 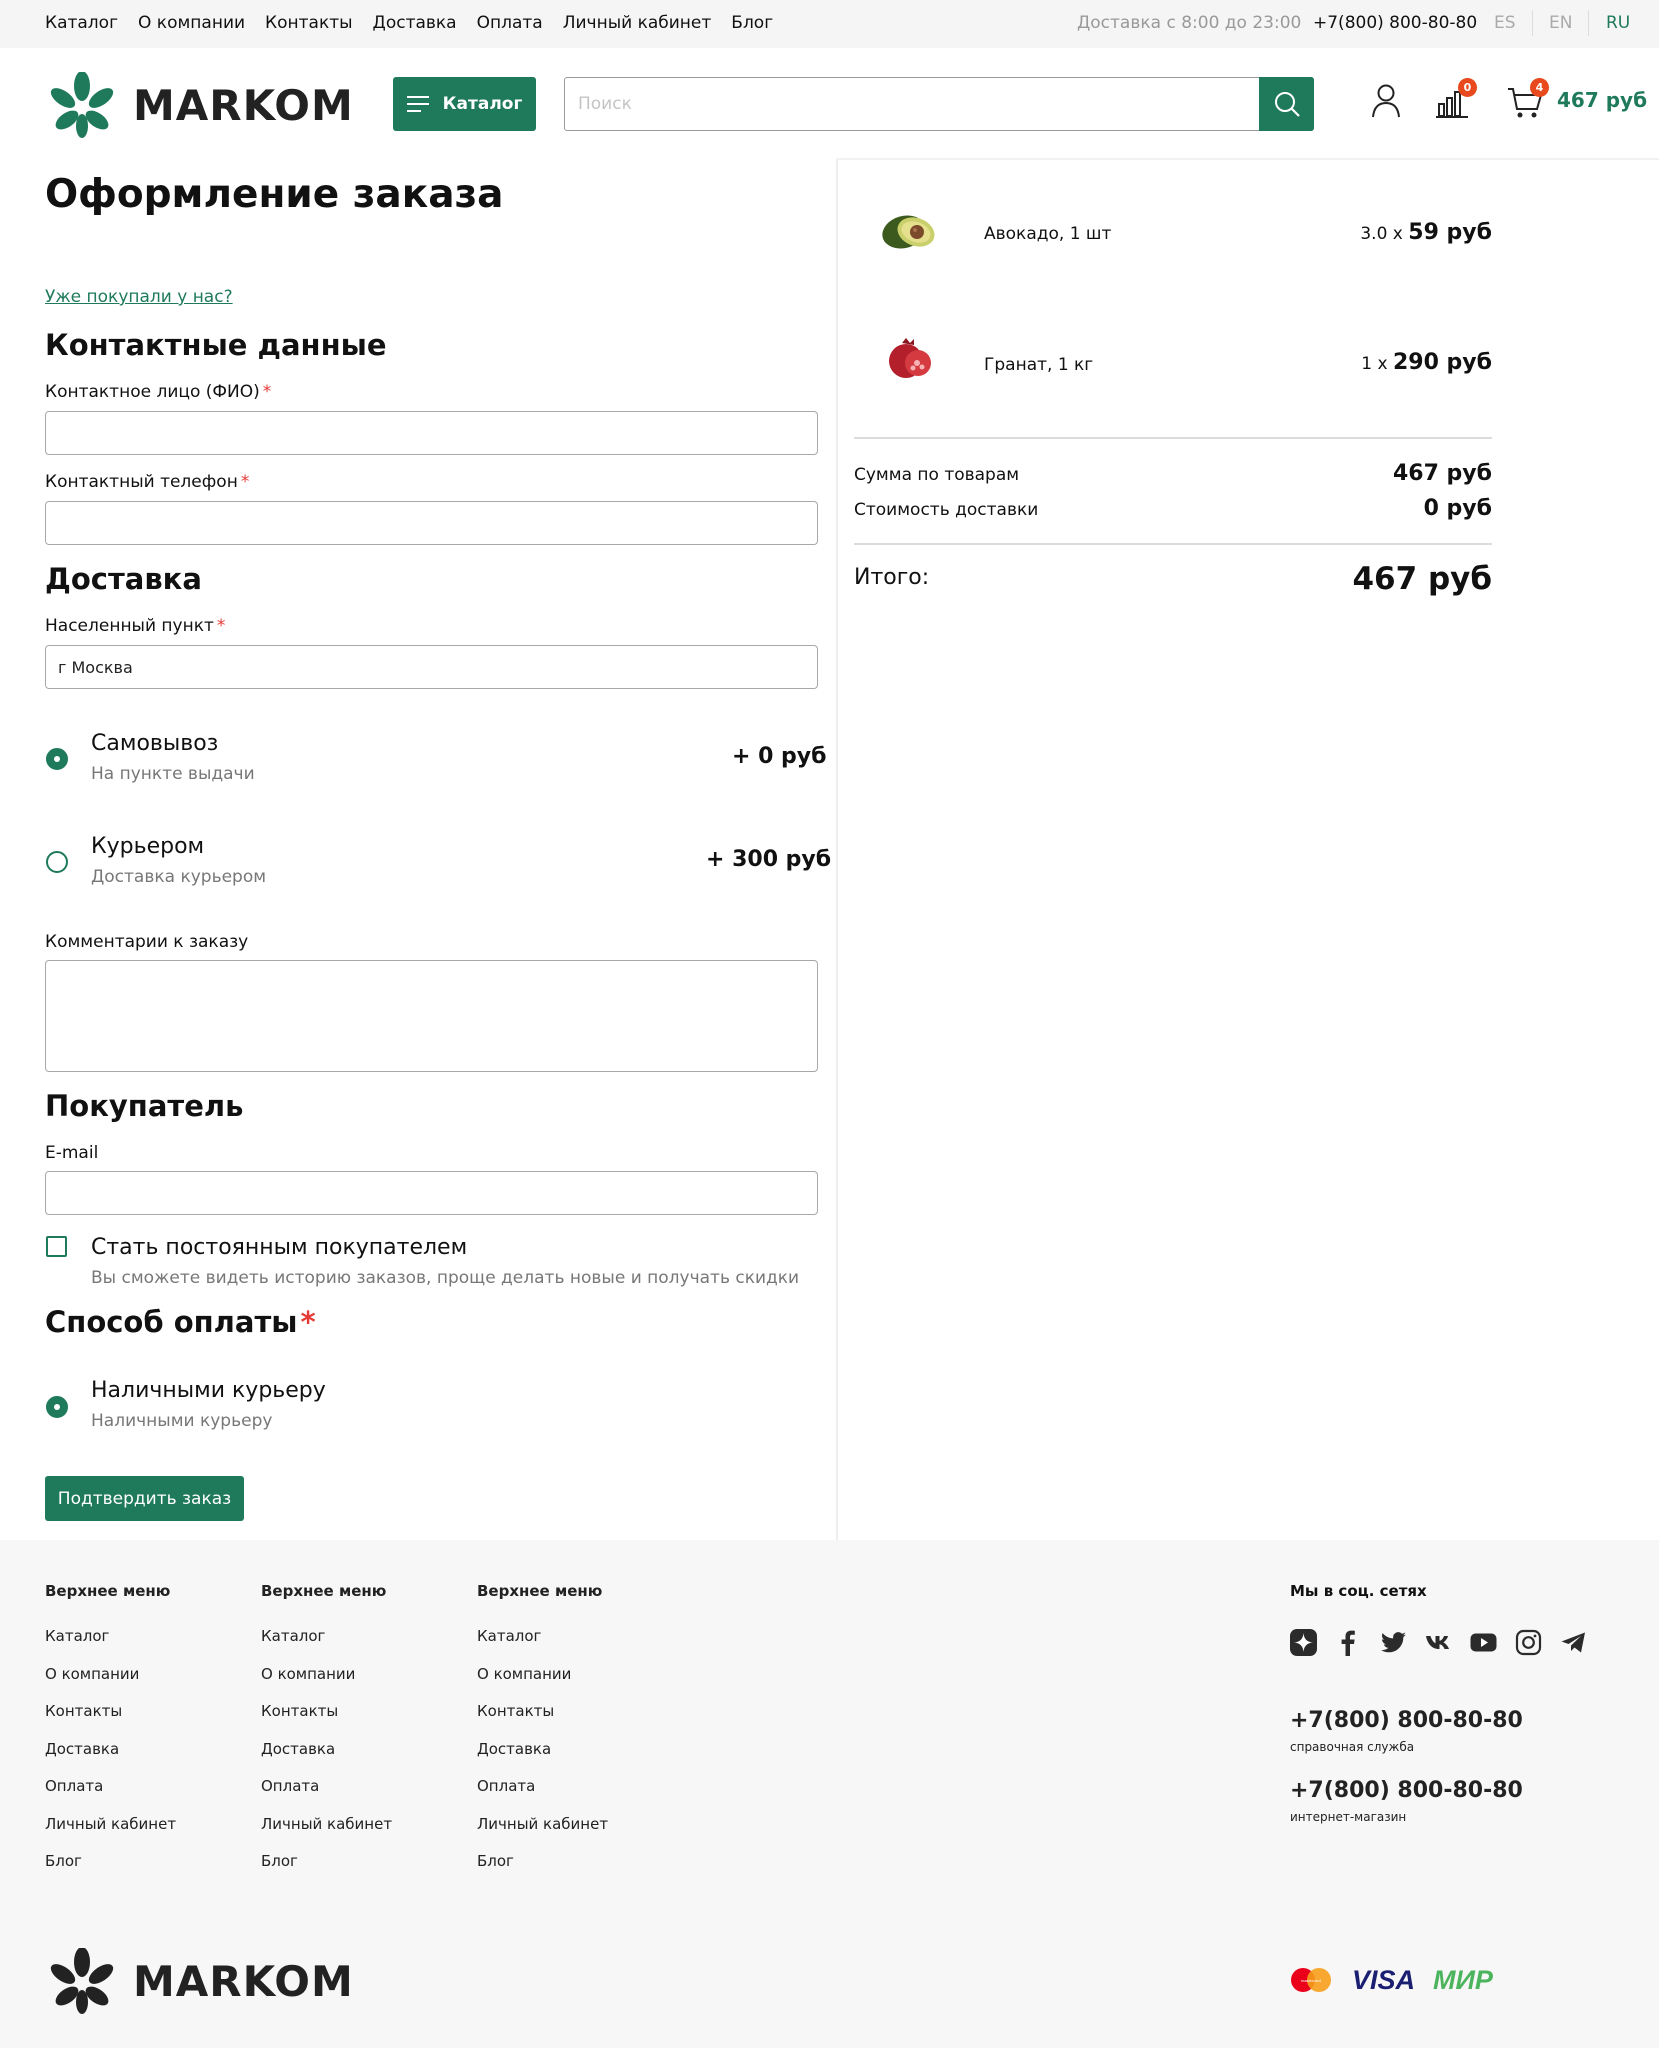 I want to click on payment-cash-subtitle: Наличными курьеру, so click(x=182, y=1421).